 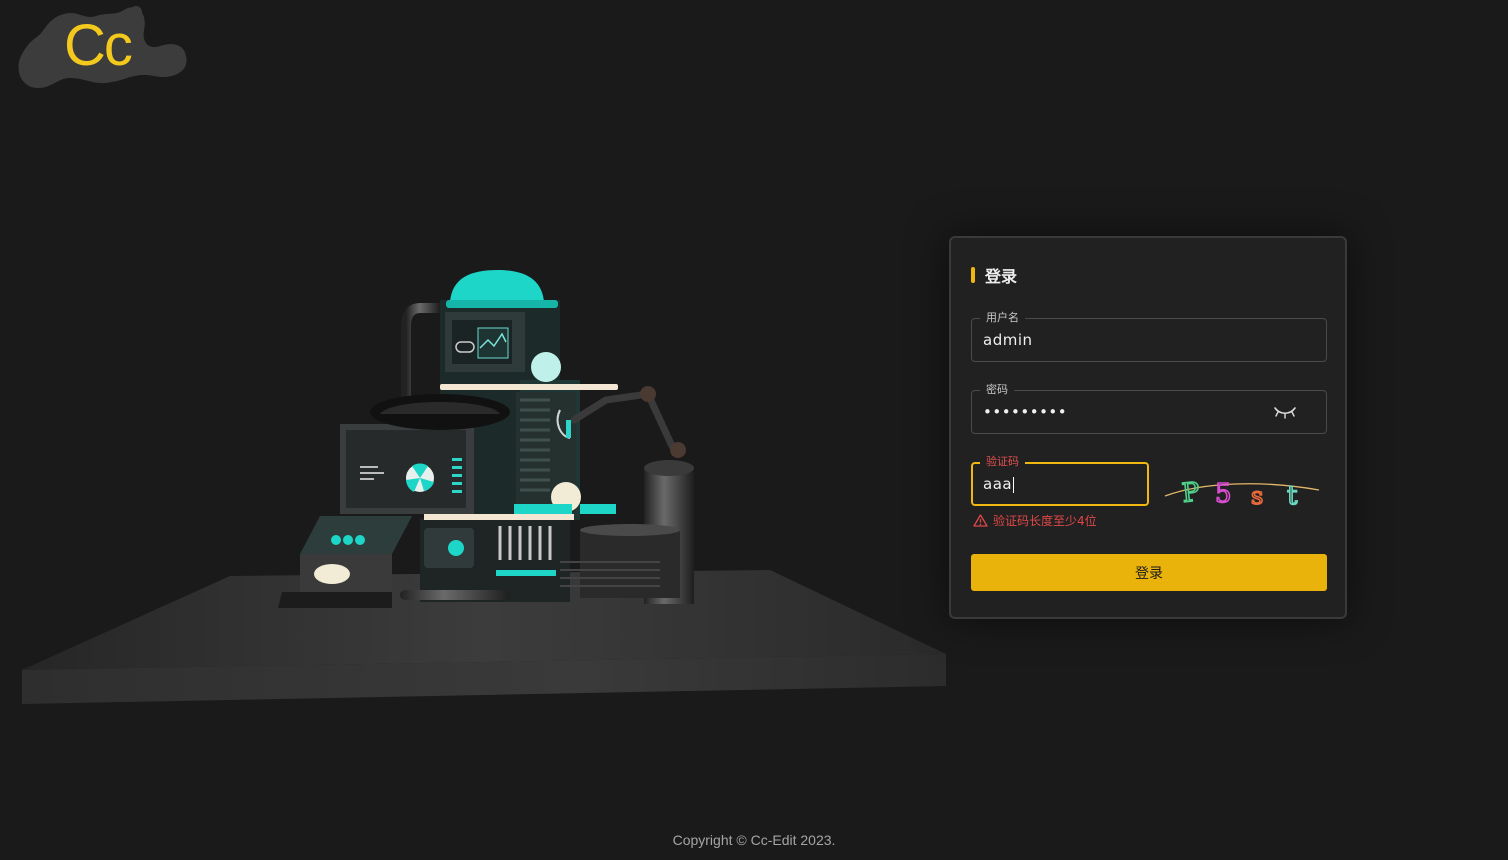 I want to click on login-title: 登录, so click(x=994, y=275).